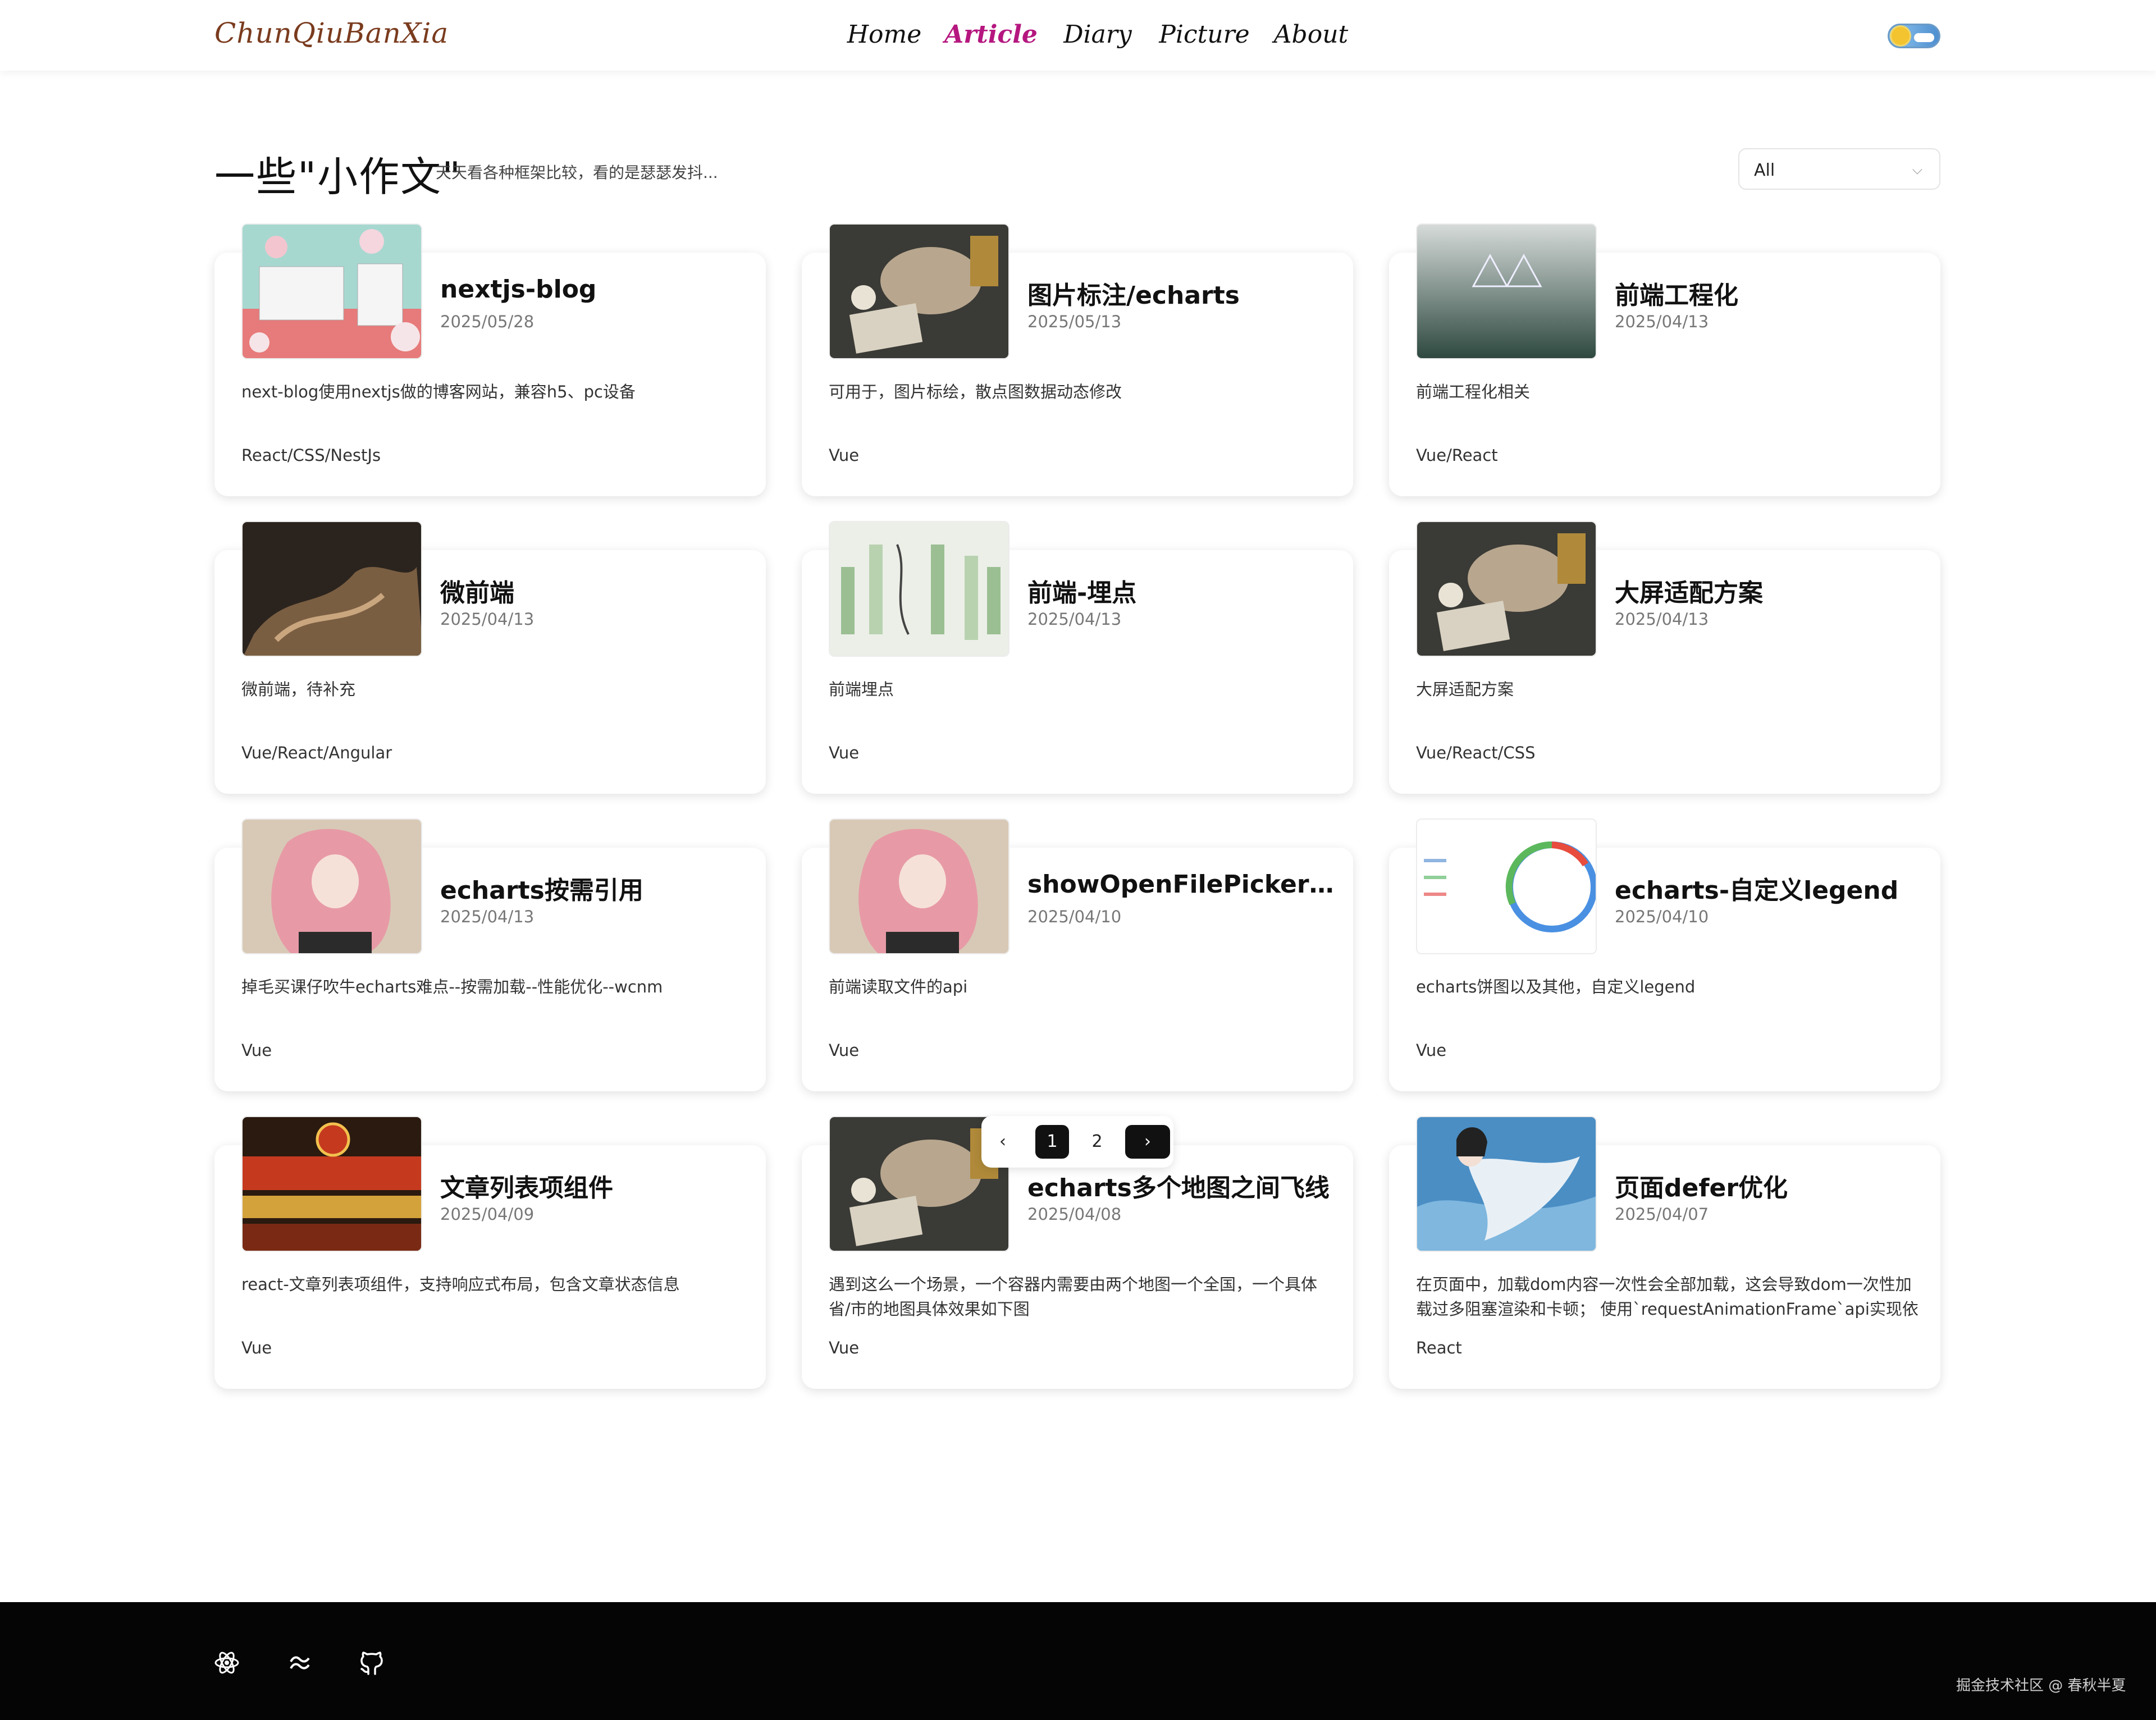  I want to click on article-card: 大屏适配方案 2025/04/13 大屏适配方案 Vue/React/CSS, so click(1664, 658).